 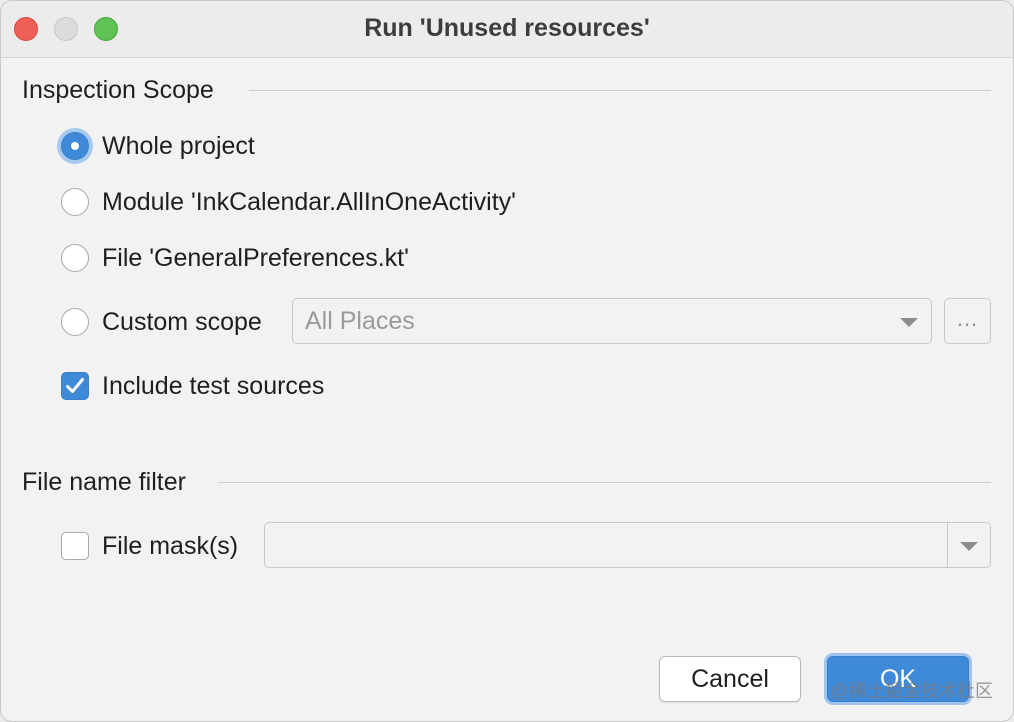 What do you see at coordinates (911, 691) in the screenshot?
I see `watermark: @稀土掘金技术社区` at bounding box center [911, 691].